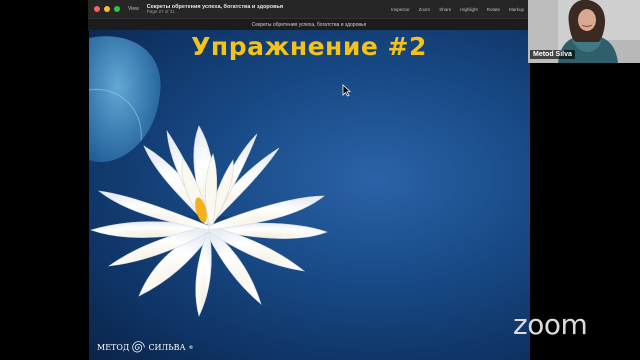  I want to click on registered-mark: ®, so click(191, 347).